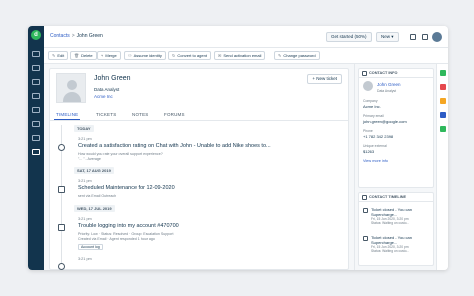 The height and width of the screenshot is (296, 474). Describe the element at coordinates (67, 119) in the screenshot. I see `active-tab-indicator` at that location.